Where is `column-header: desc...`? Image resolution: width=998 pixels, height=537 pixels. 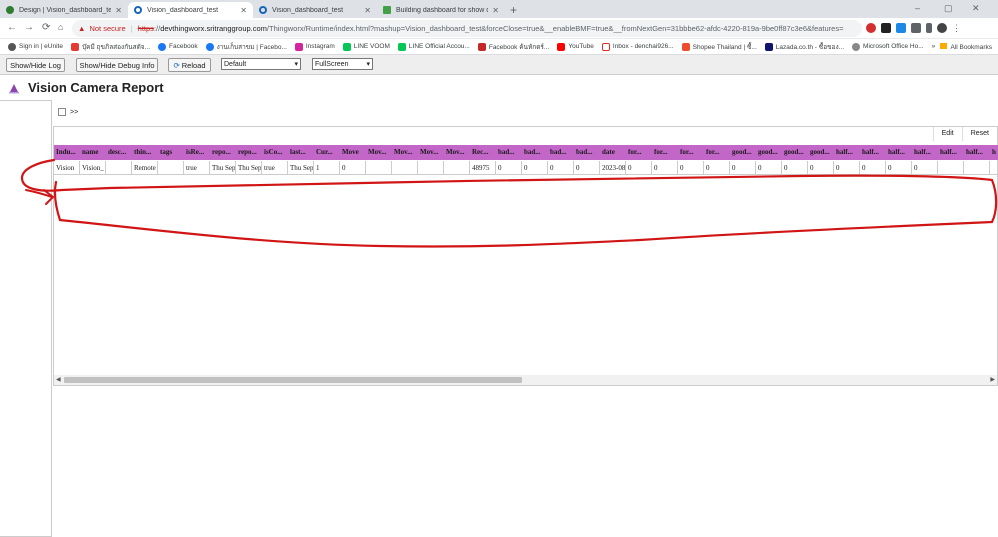 column-header: desc... is located at coordinates (119, 152).